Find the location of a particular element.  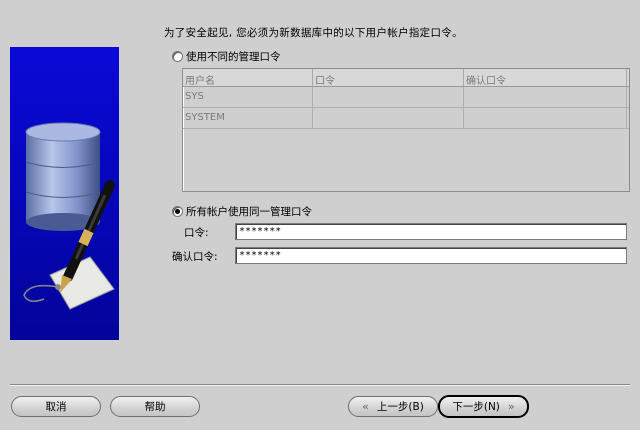

table-row: SYS is located at coordinates (406, 97).